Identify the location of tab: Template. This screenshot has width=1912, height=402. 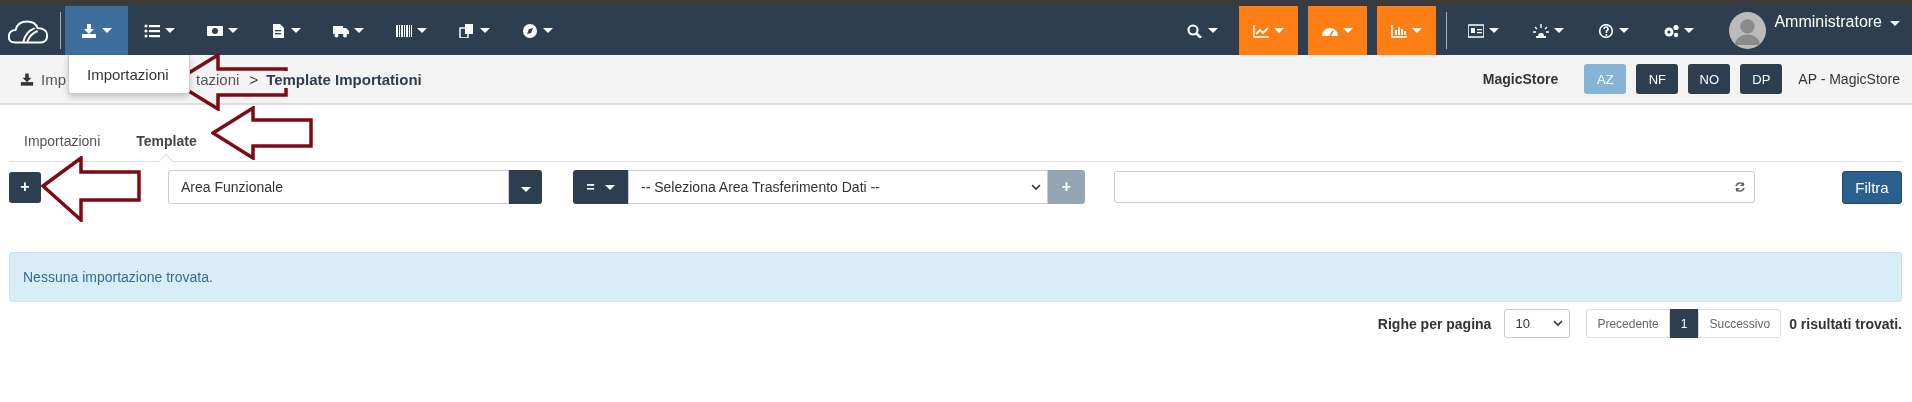
(166, 147).